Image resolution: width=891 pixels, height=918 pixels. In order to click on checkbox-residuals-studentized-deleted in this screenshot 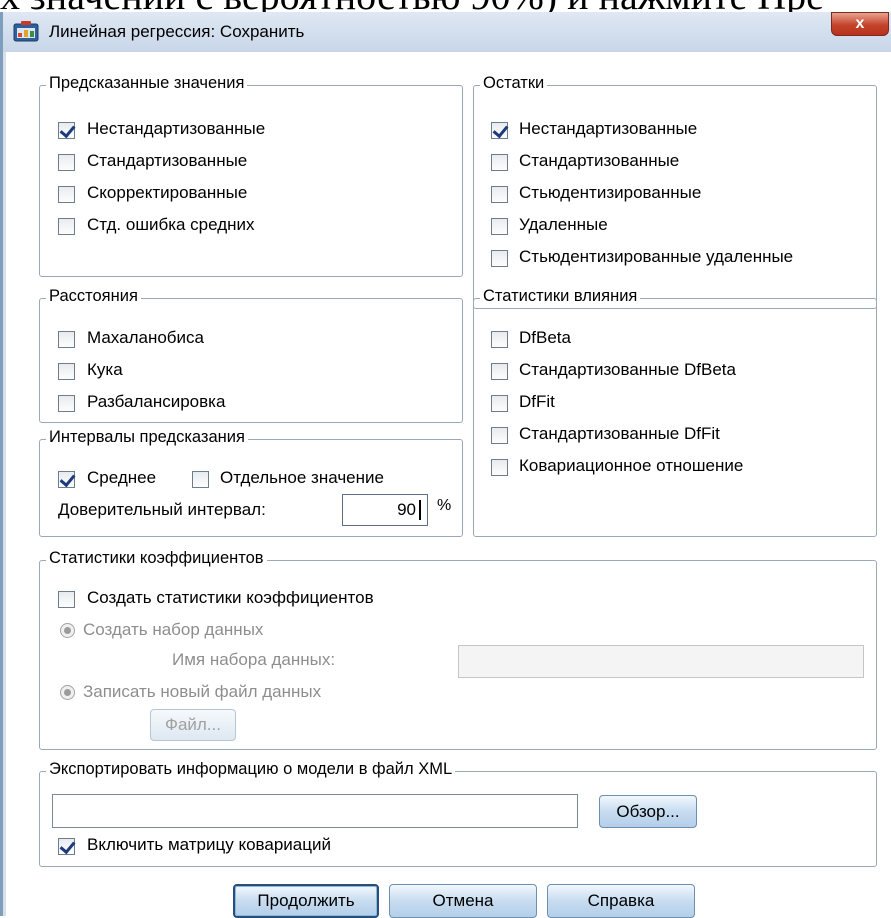, I will do `click(499, 258)`.